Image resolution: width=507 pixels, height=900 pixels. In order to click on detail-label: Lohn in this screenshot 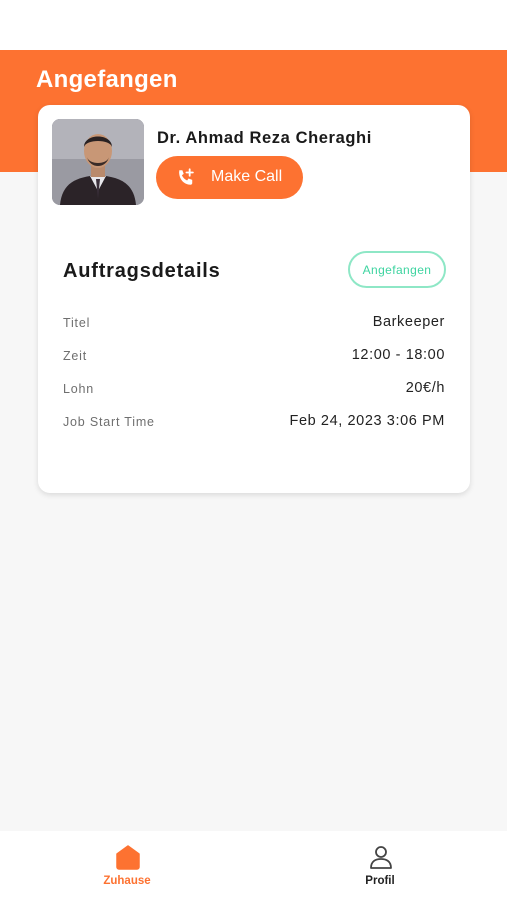, I will do `click(79, 389)`.